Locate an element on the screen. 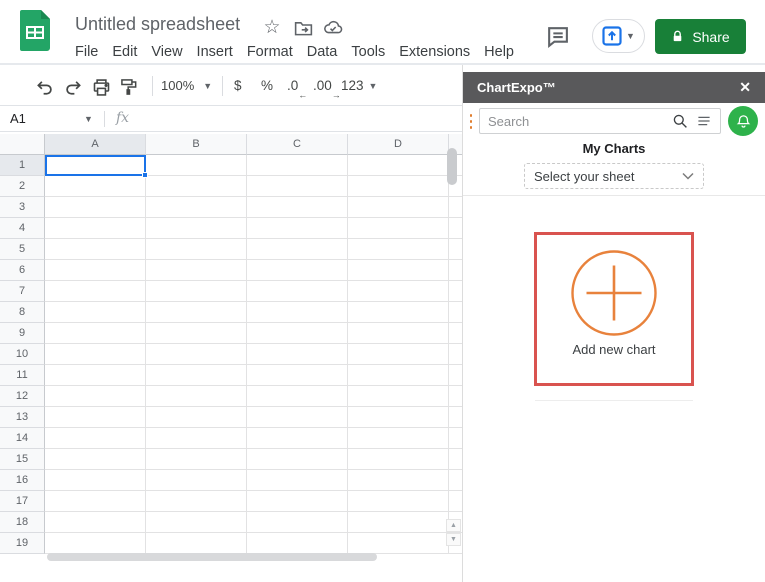 This screenshot has width=765, height=582. row-header-9: 9 is located at coordinates (22, 333).